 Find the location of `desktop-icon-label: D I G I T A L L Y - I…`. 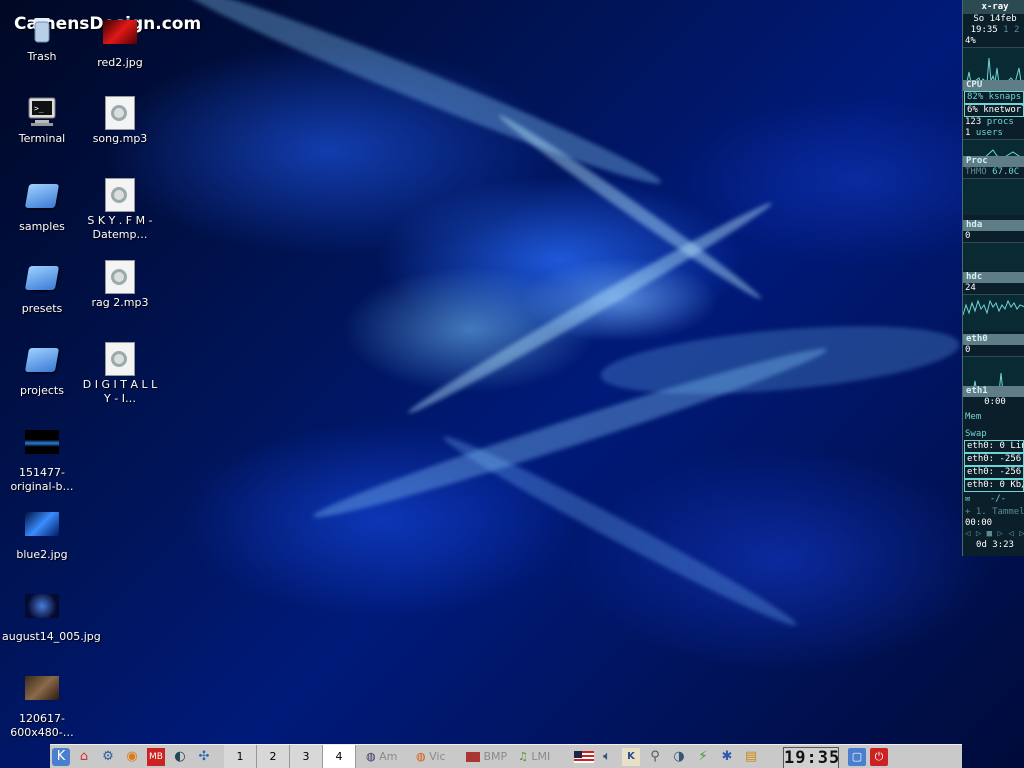

desktop-icon-label: D I G I T A L L Y - I… is located at coordinates (120, 391).